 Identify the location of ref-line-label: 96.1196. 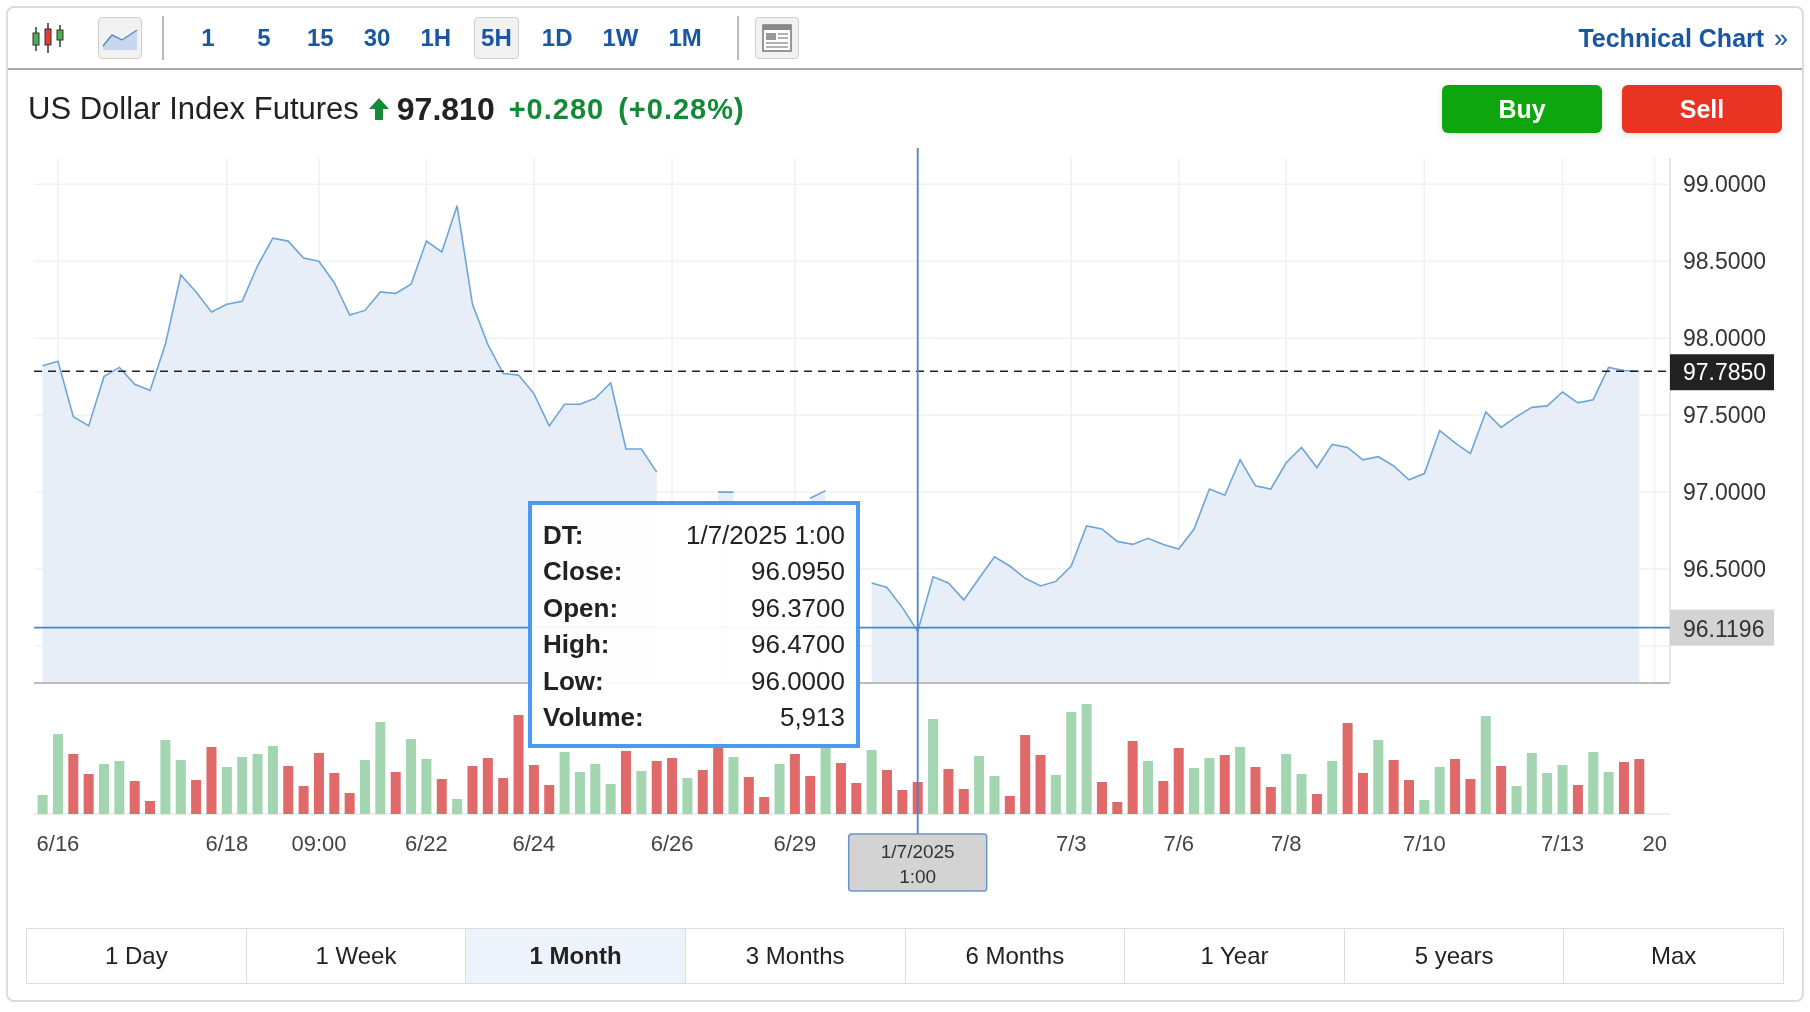
(1724, 628).